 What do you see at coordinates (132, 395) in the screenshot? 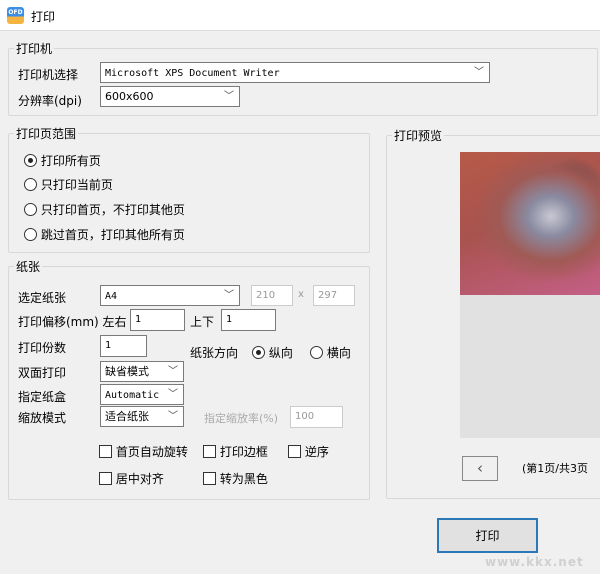
I see `tray-value: Automatic` at bounding box center [132, 395].